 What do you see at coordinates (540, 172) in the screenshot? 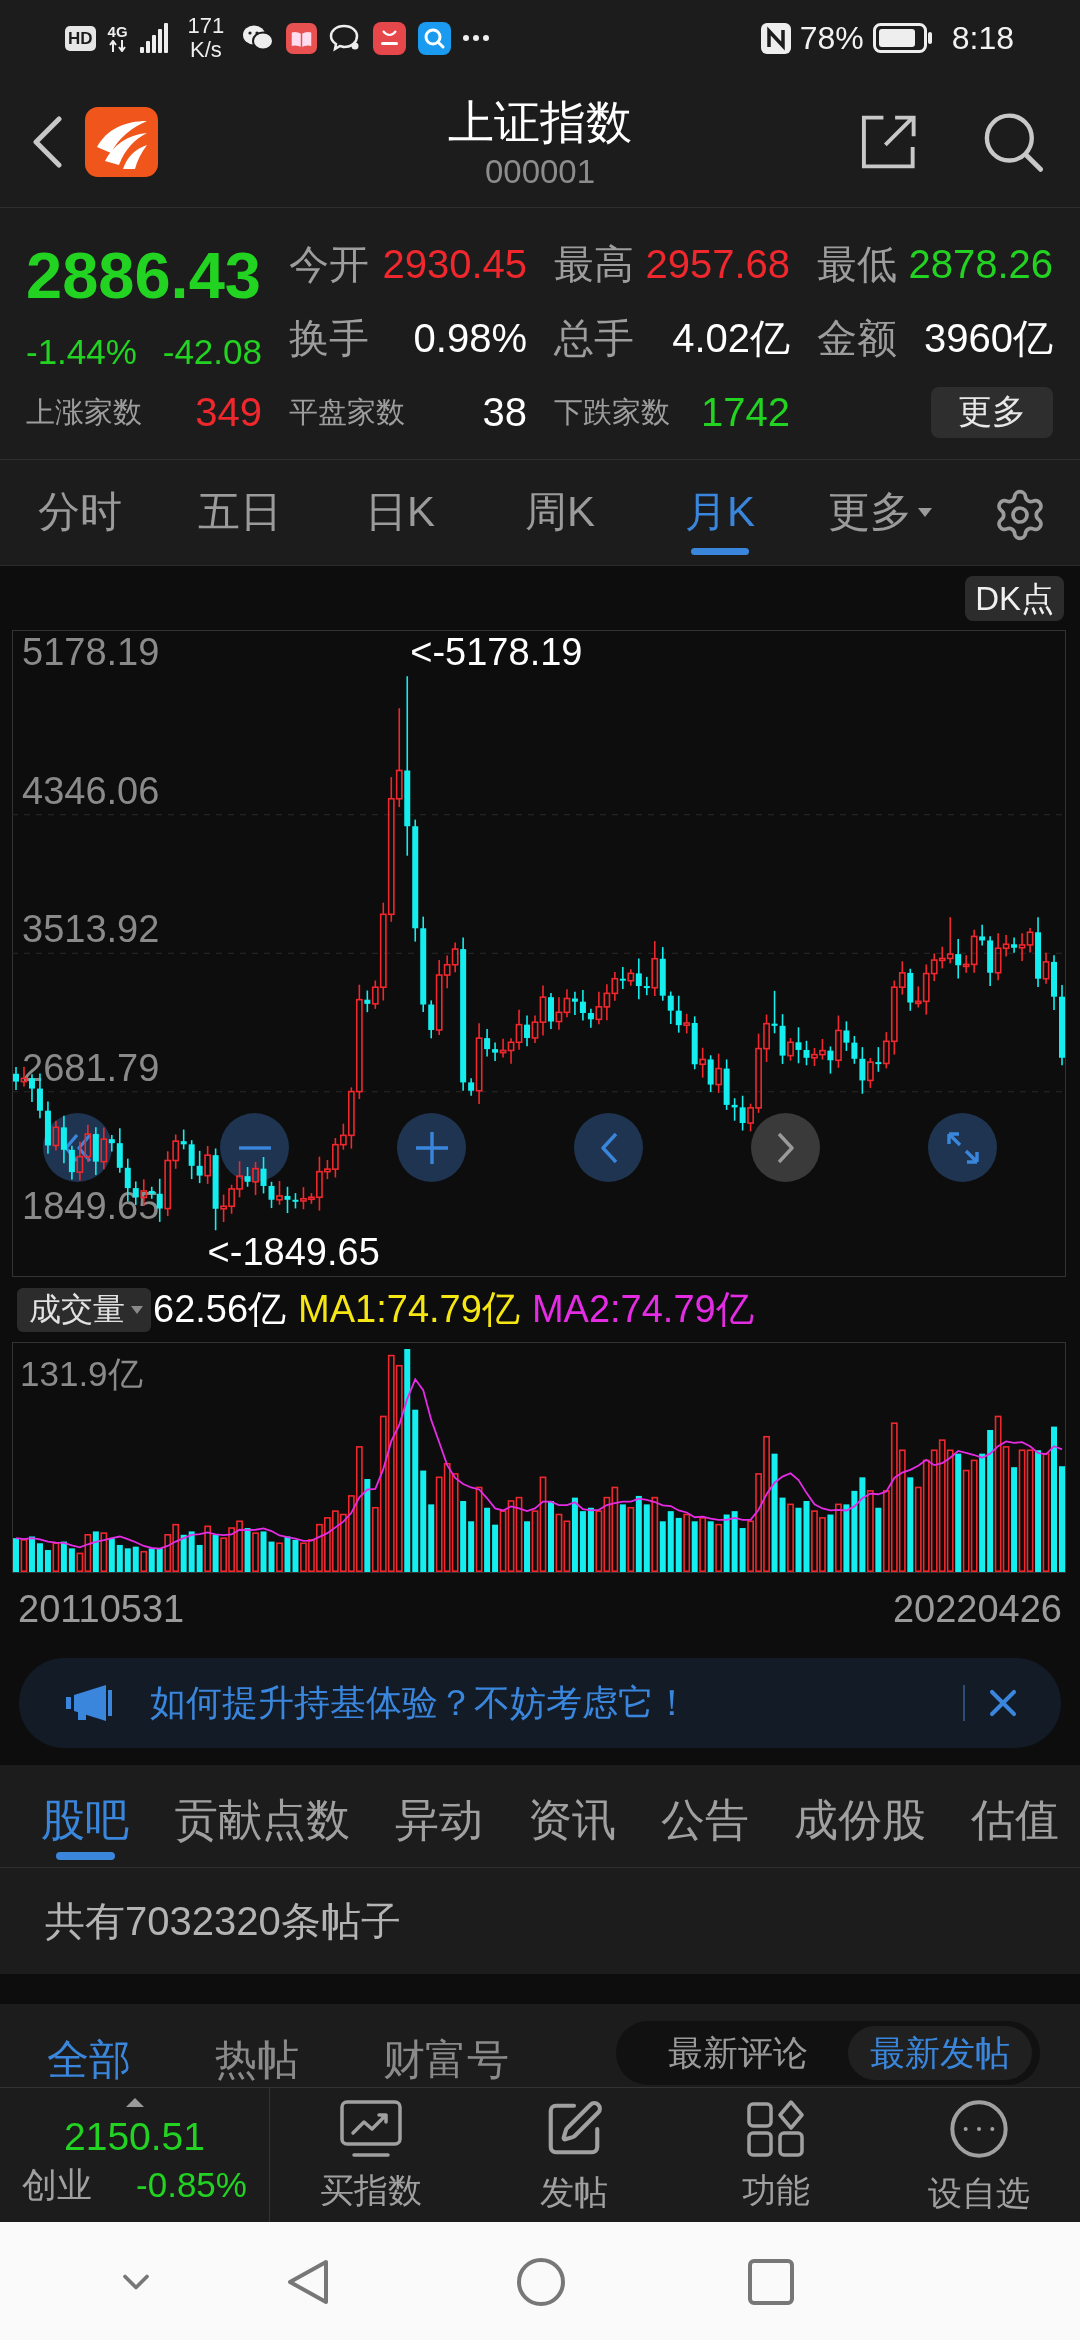
I see `index-code: 000001` at bounding box center [540, 172].